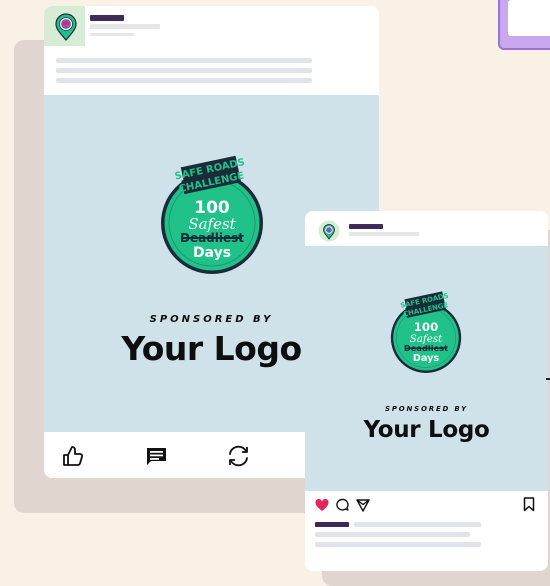 This screenshot has width=550, height=586. I want to click on badge-number: 100, so click(426, 327).